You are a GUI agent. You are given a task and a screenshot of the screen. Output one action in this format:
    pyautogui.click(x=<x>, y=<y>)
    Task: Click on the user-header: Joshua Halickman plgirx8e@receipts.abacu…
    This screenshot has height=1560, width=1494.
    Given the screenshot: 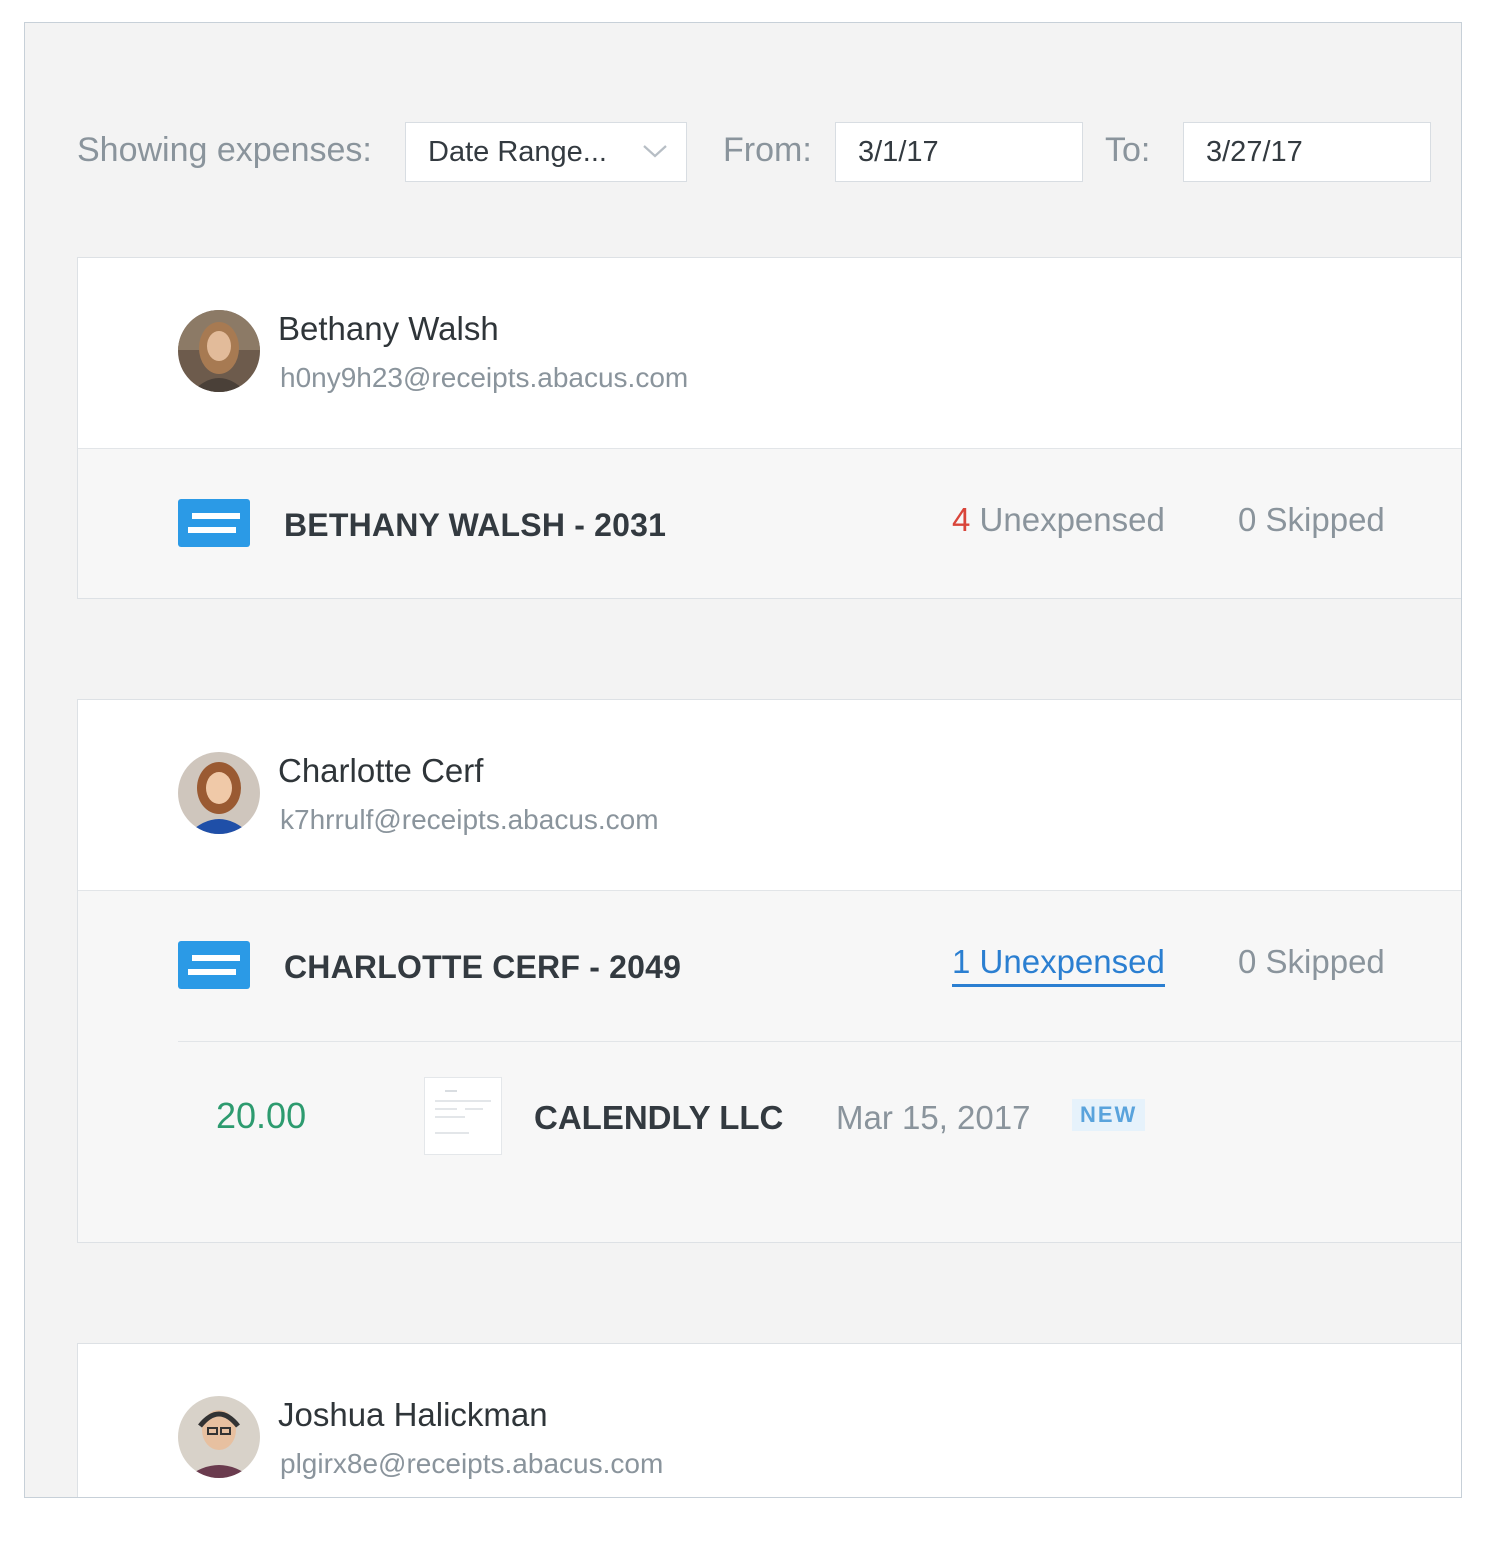 What is the action you would take?
    pyautogui.click(x=769, y=1420)
    